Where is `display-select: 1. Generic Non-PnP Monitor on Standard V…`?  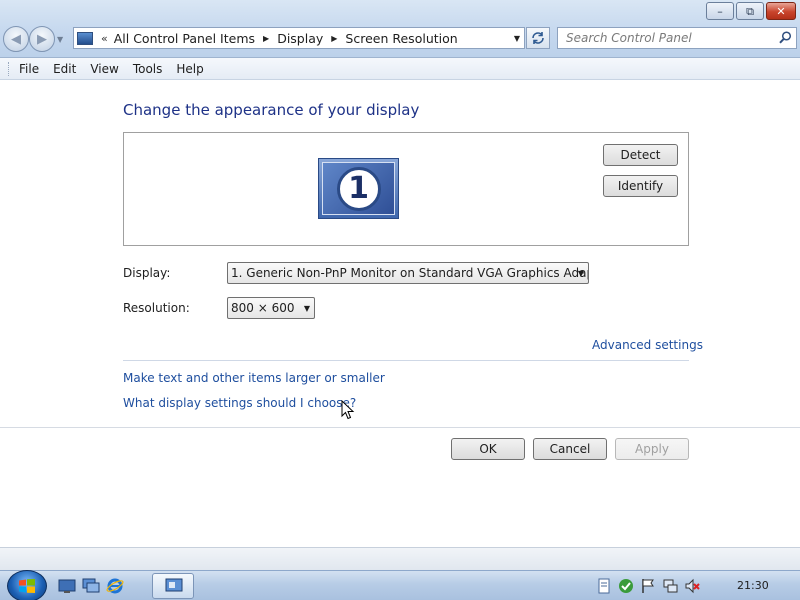
display-select: 1. Generic Non-PnP Monitor on Standard V… is located at coordinates (408, 273).